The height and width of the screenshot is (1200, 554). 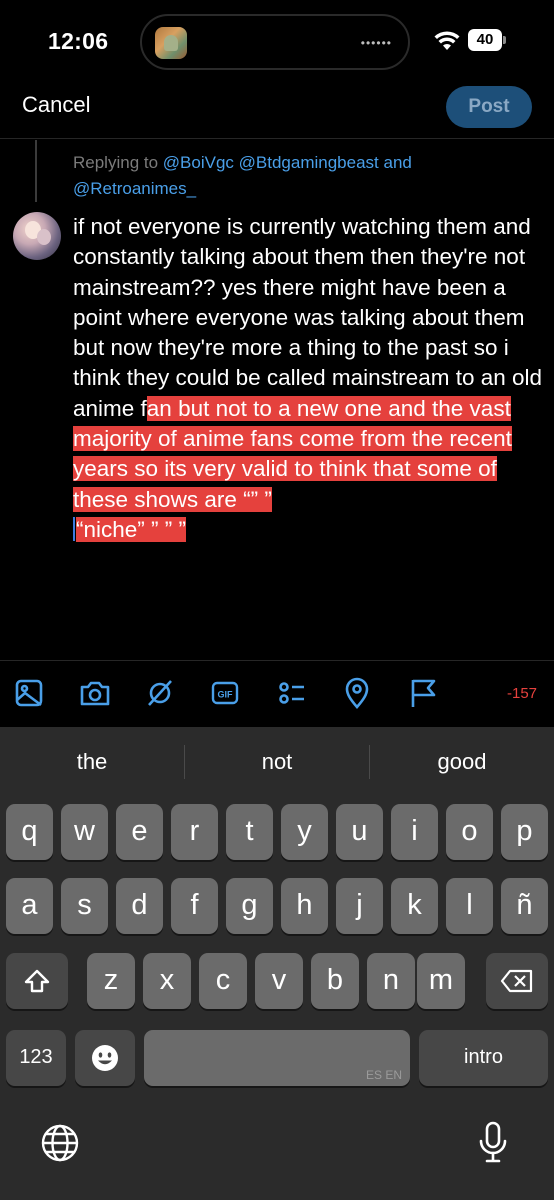 What do you see at coordinates (74, 528) in the screenshot?
I see `text-cursor` at bounding box center [74, 528].